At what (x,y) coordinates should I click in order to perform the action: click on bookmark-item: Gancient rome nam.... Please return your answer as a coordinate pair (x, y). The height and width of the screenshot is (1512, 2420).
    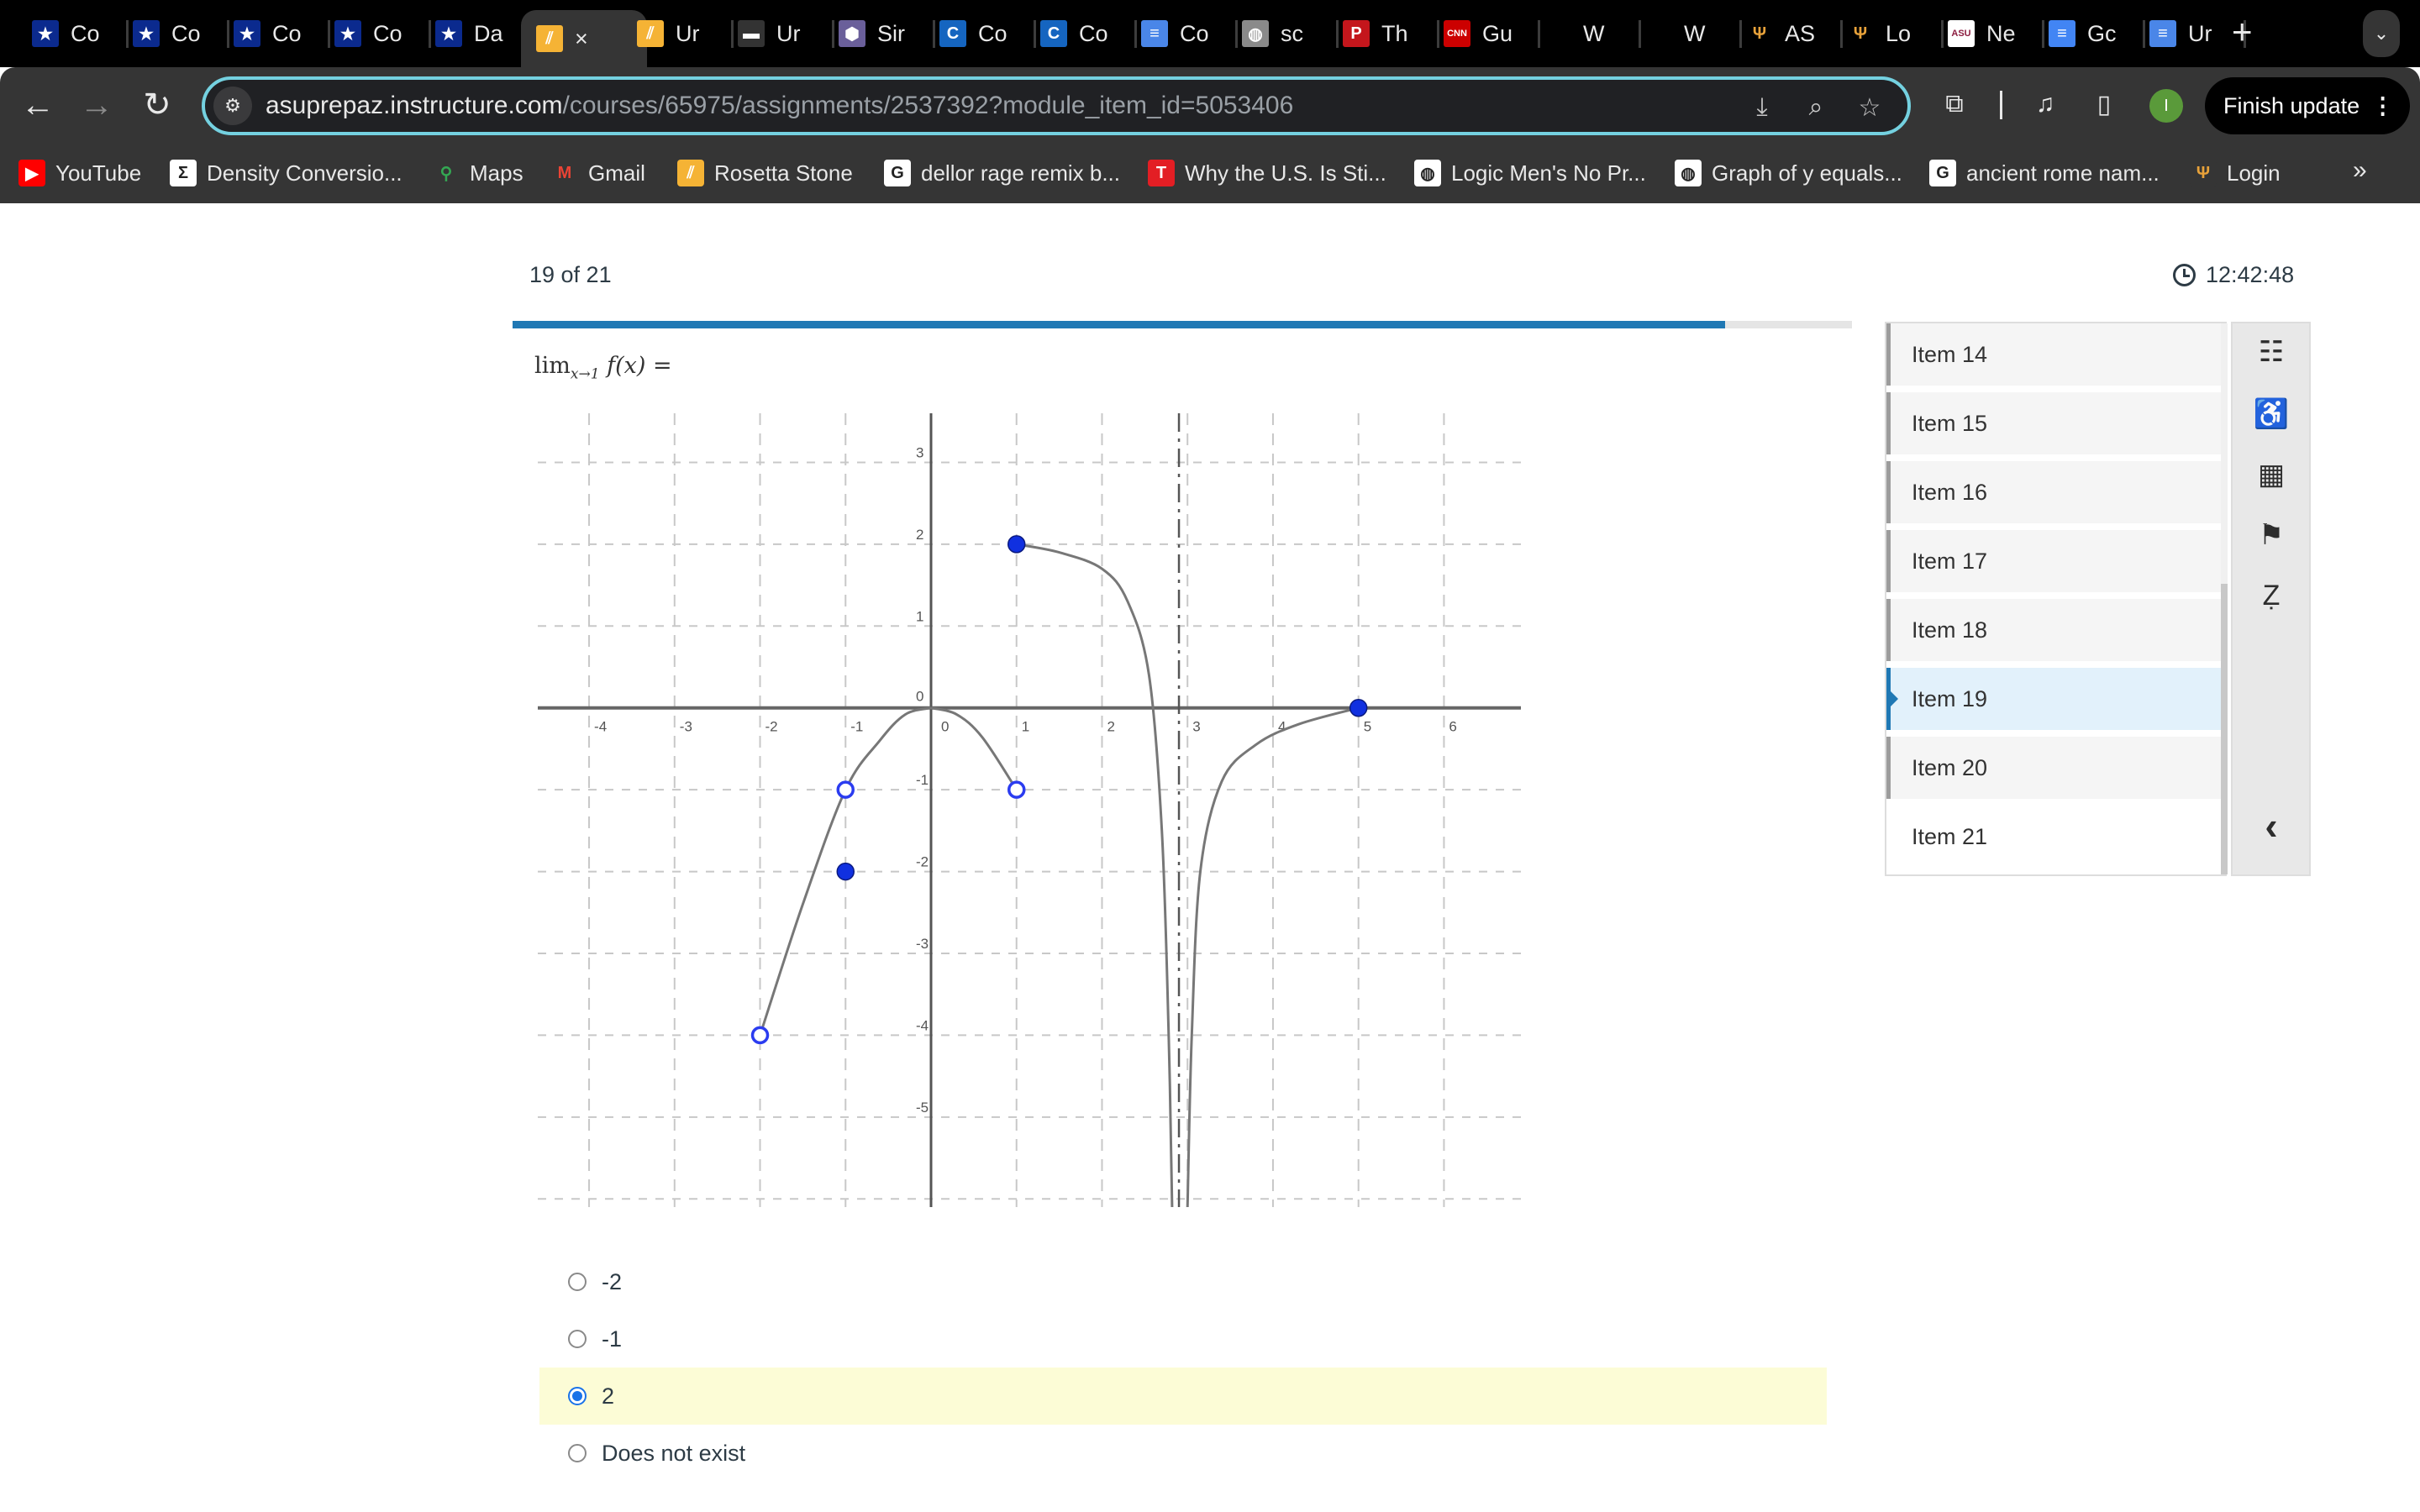
    Looking at the image, I should click on (2044, 173).